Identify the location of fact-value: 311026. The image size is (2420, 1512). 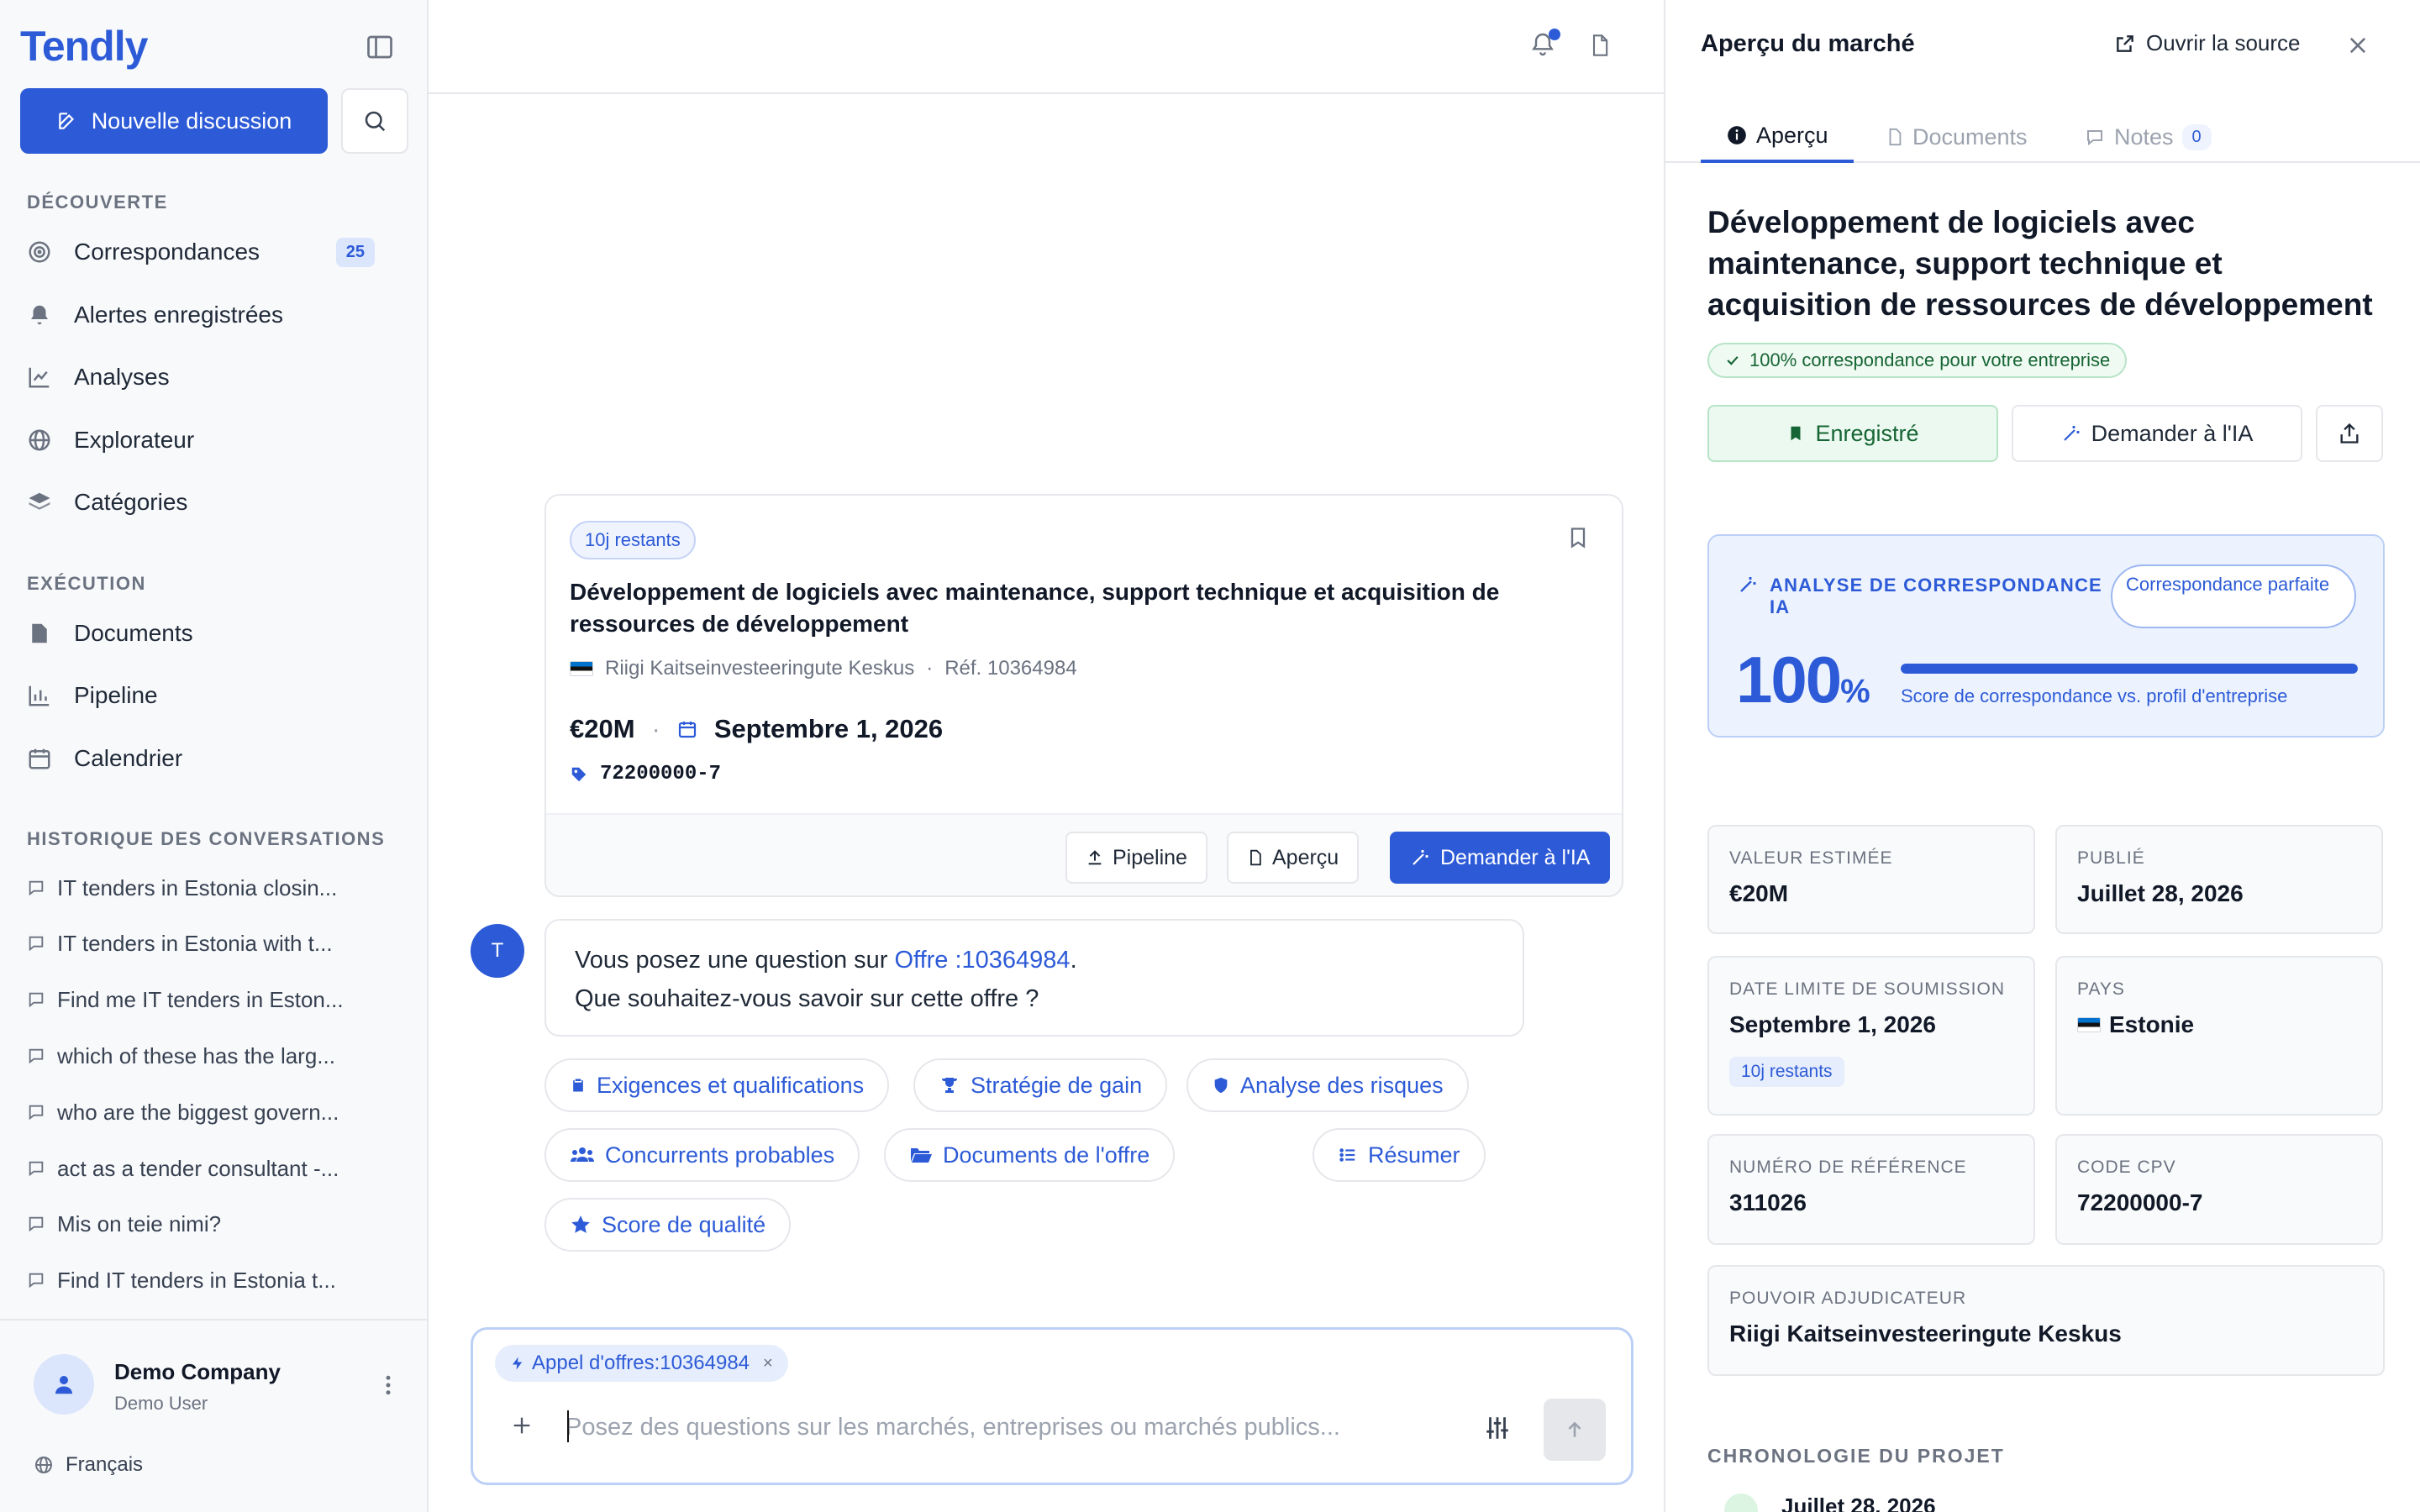
(1768, 1202).